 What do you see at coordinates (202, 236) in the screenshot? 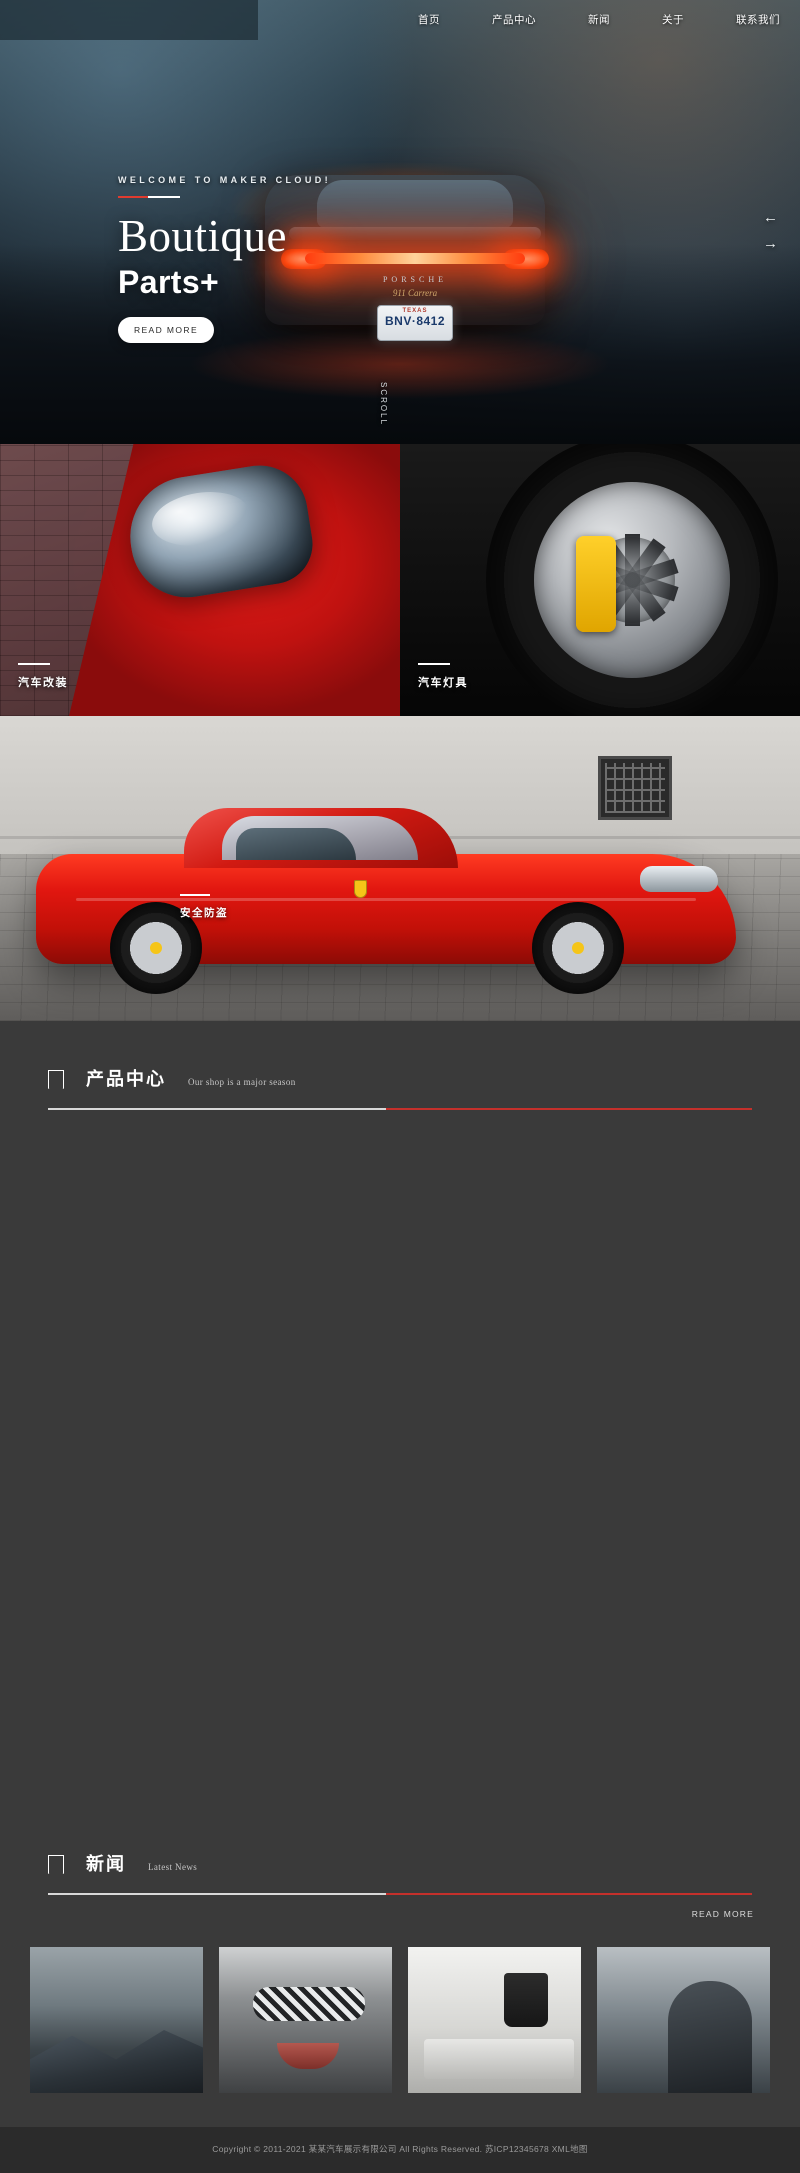
I see `hero-title-serif: Boutique` at bounding box center [202, 236].